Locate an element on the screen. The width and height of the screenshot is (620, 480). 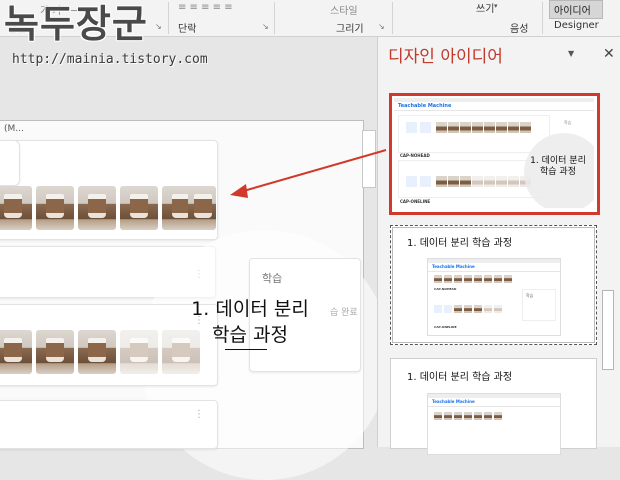
design-ideas-label: 아이디어 is located at coordinates (572, 11).